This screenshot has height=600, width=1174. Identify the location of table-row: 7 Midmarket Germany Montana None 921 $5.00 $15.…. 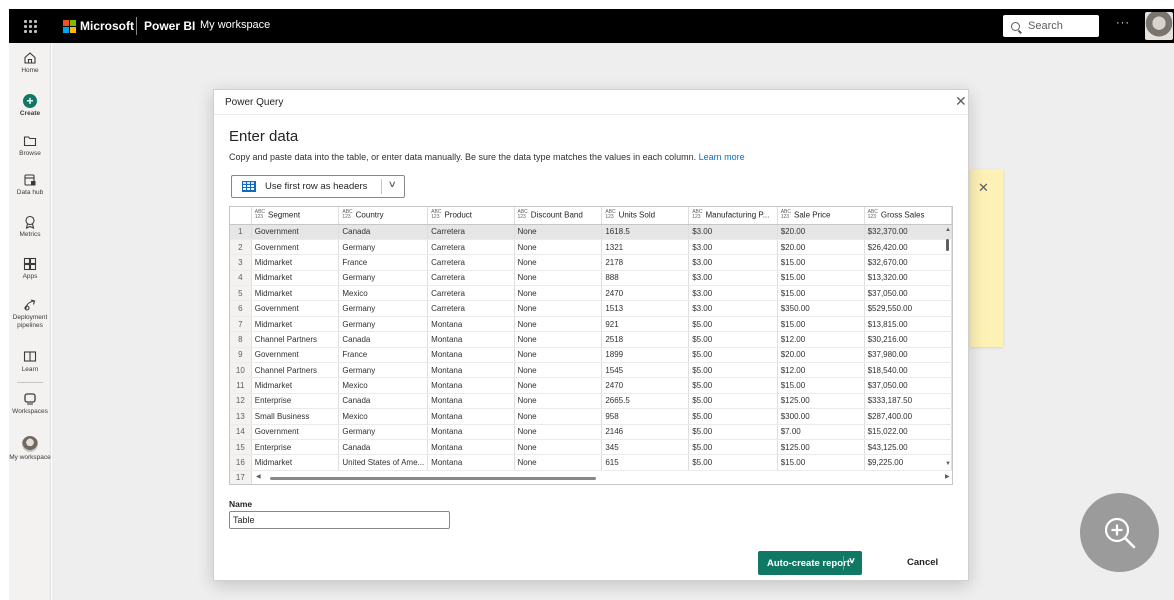
(591, 324).